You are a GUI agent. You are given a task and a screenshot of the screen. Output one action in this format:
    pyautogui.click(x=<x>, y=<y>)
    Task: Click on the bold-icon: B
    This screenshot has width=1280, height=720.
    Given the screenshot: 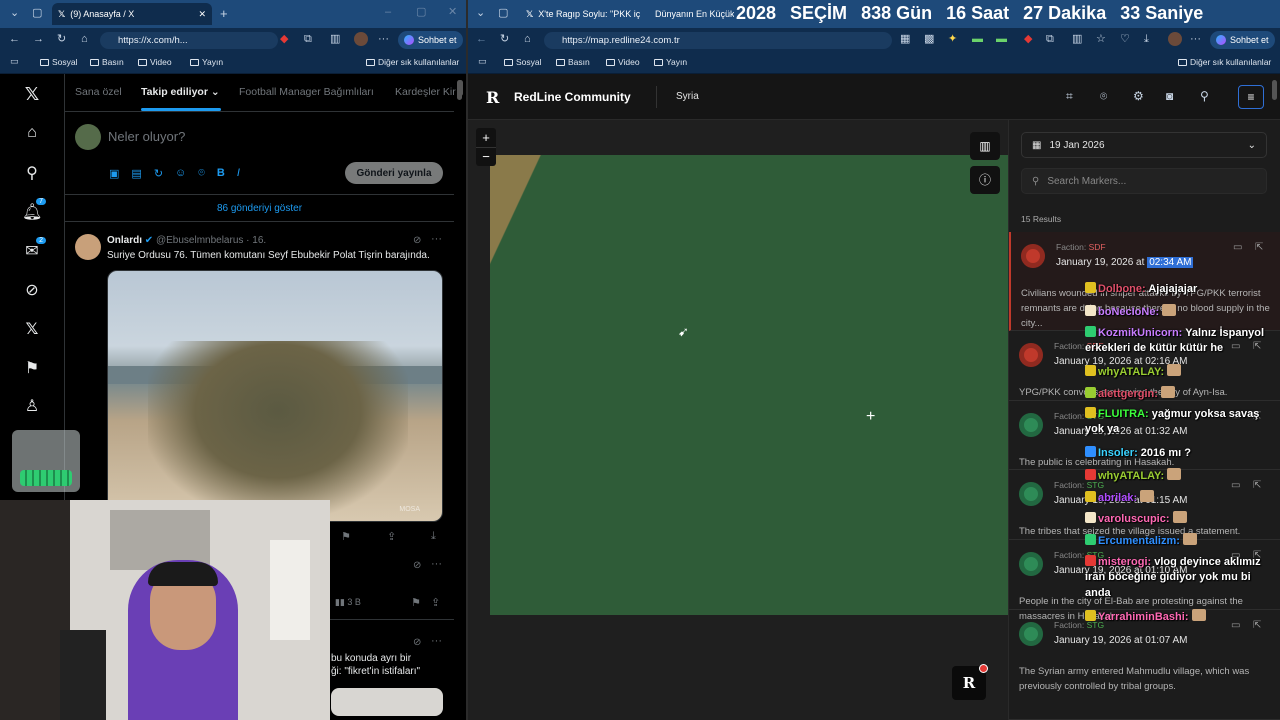 What is the action you would take?
    pyautogui.click(x=221, y=173)
    